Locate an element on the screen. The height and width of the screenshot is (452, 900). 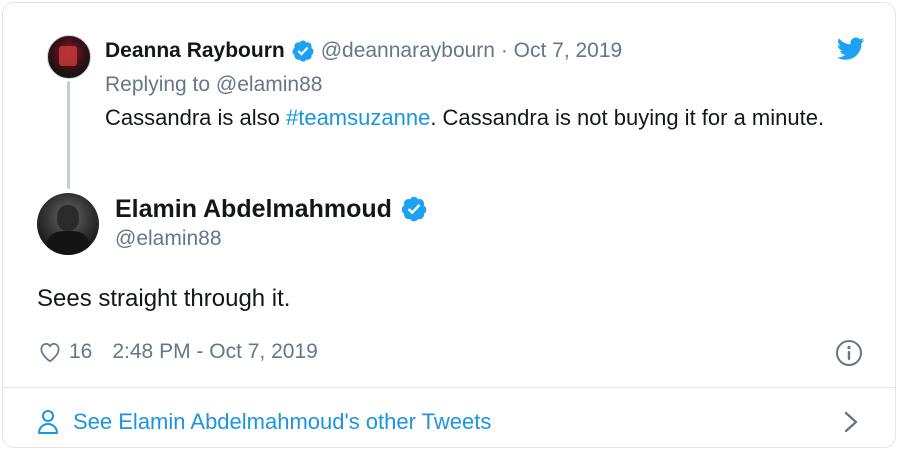
see-other-tweets-link: See Elamin Abdelmahmoud's other Tweets is located at coordinates (264, 422).